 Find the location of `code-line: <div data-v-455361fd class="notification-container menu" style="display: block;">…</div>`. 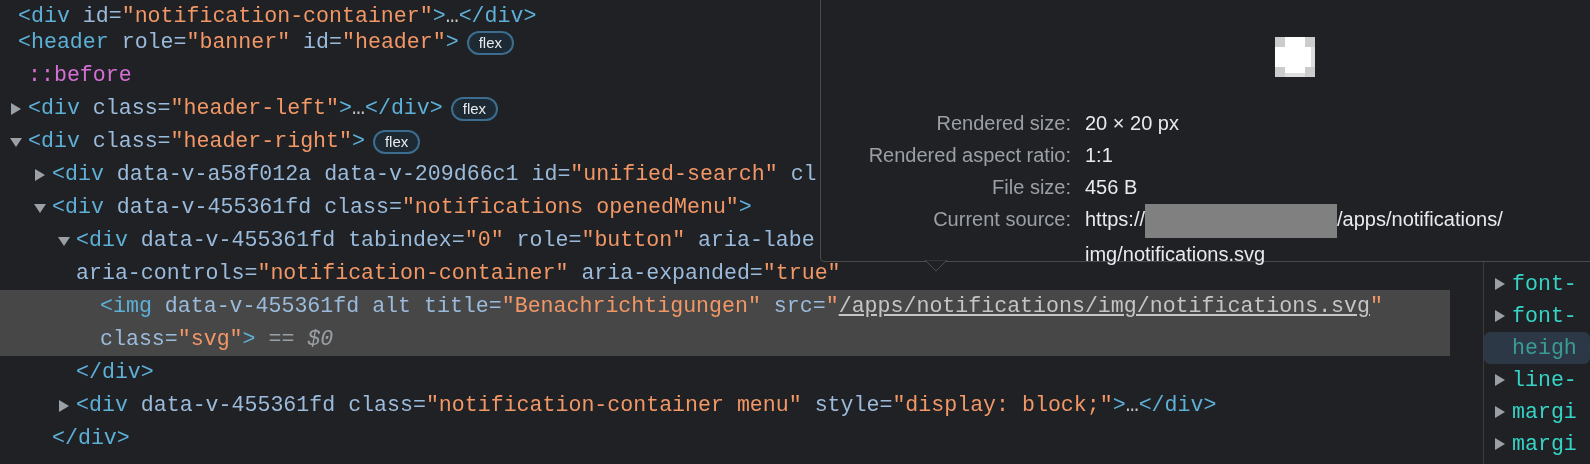

code-line: <div data-v-455361fd class="notification-container menu" style="display: block;">…</div> is located at coordinates (646, 406).